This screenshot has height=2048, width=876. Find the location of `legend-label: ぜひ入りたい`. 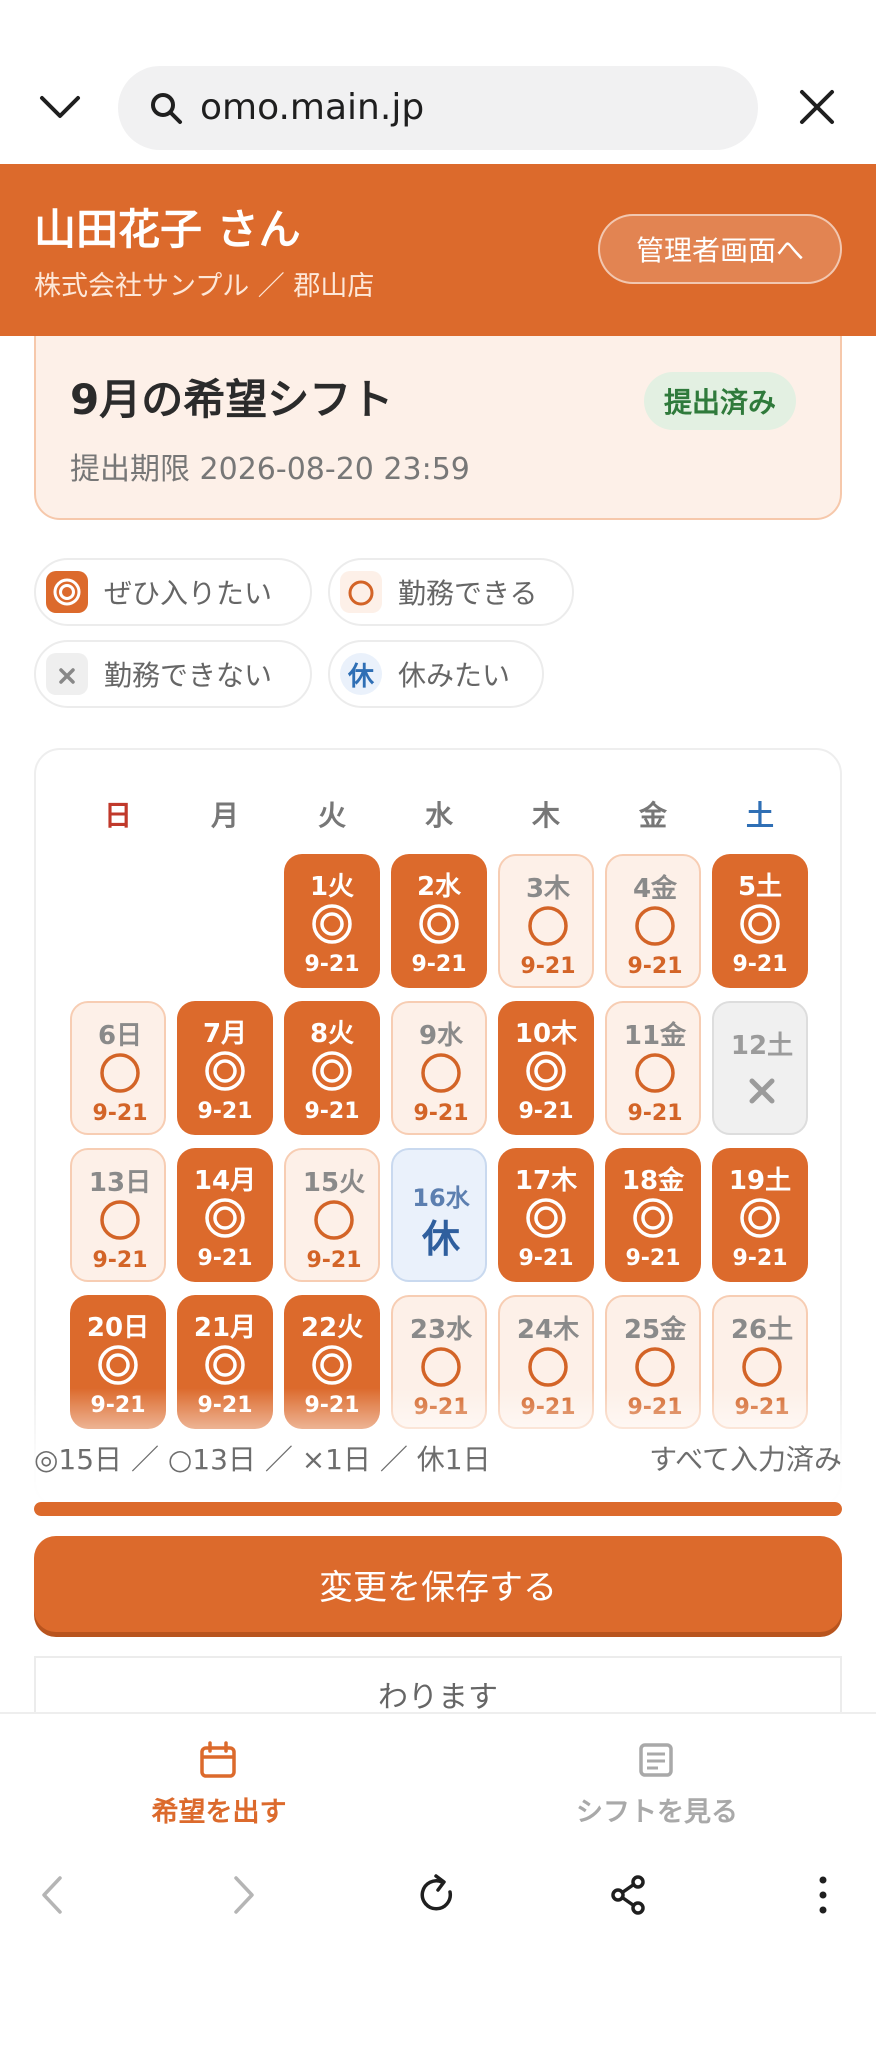

legend-label: ぜひ入りたい is located at coordinates (188, 593).